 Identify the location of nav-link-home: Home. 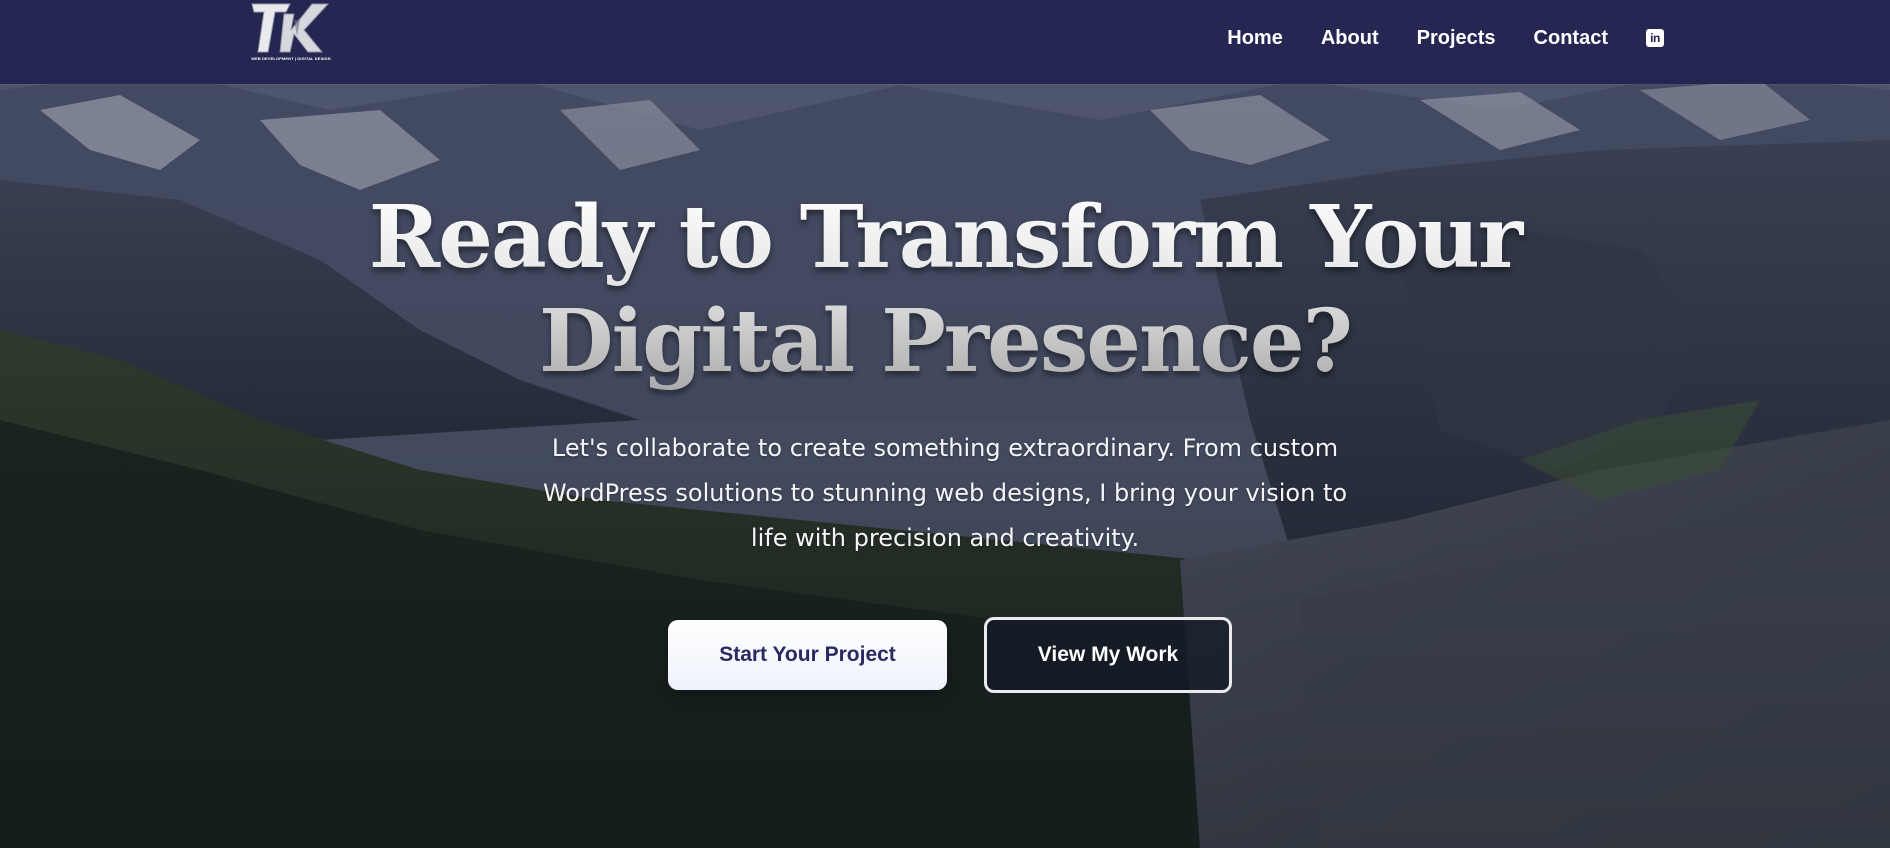
(1255, 38).